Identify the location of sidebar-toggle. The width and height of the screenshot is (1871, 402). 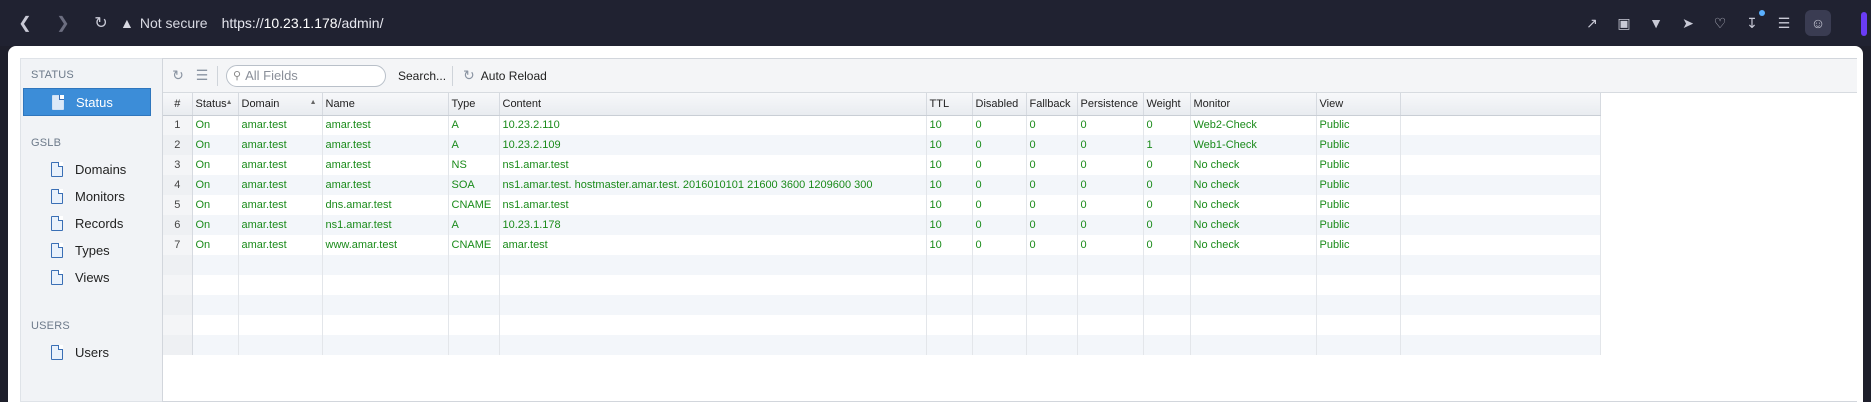
(1864, 24).